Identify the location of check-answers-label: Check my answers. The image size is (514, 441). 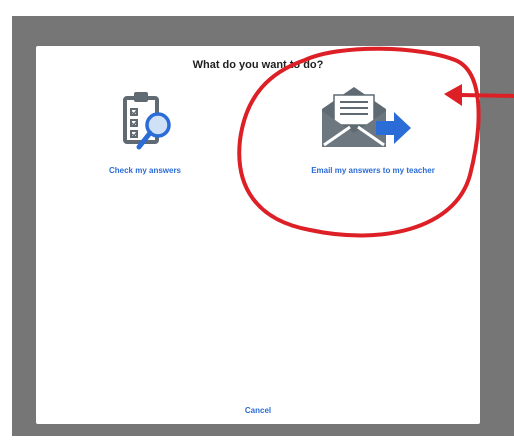
(145, 170).